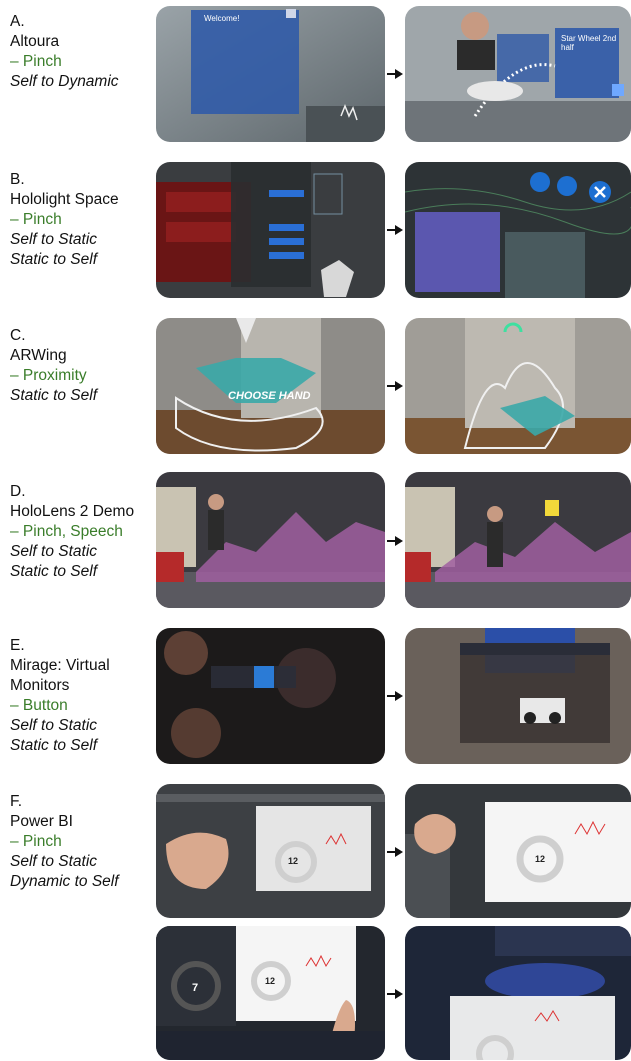 This screenshot has width=631, height=1061. Describe the element at coordinates (269, 396) in the screenshot. I see `choose-hand-text: CHOOSE HAND` at that location.